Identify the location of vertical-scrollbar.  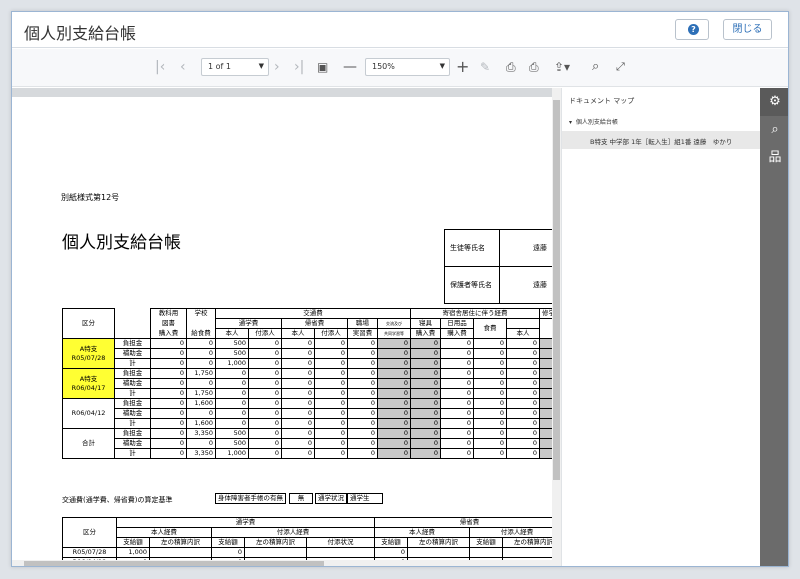
(556, 327).